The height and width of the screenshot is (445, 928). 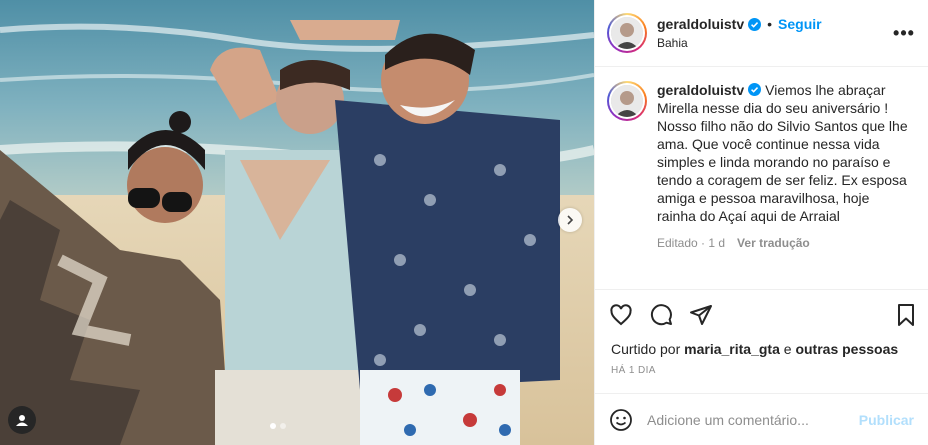 I want to click on liked-others-link: outras pessoas, so click(x=846, y=349).